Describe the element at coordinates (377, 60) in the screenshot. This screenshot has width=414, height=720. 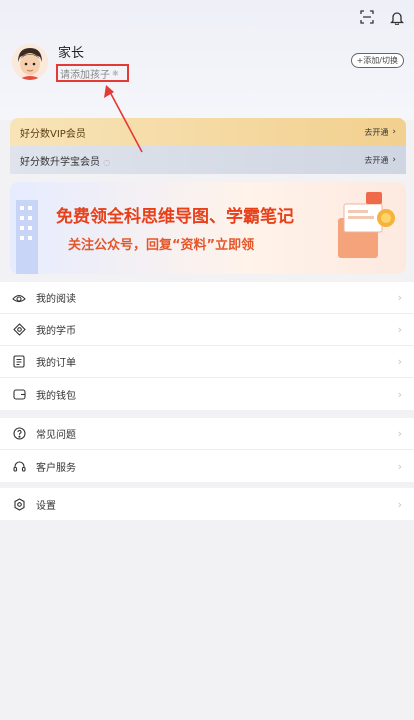
I see `add-switch-button: +添加/切换` at that location.